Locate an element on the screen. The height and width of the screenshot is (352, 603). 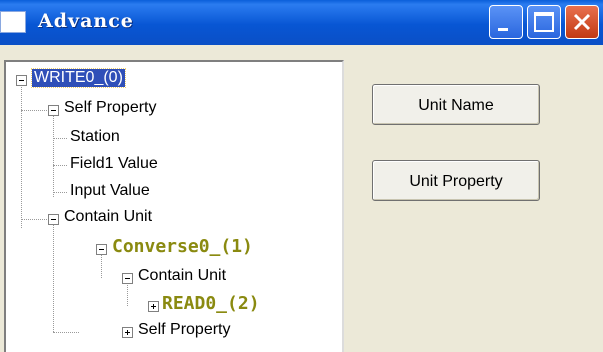
tree-node-contain-unit: Contain Unit is located at coordinates (108, 217).